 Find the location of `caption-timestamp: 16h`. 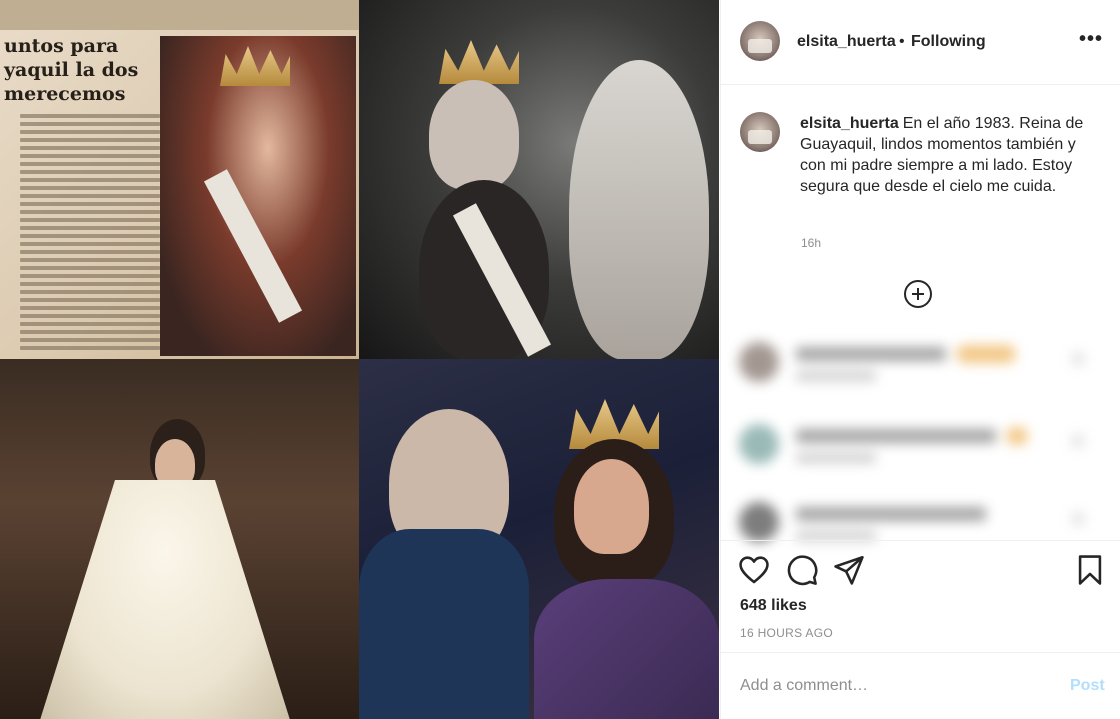

caption-timestamp: 16h is located at coordinates (811, 243).